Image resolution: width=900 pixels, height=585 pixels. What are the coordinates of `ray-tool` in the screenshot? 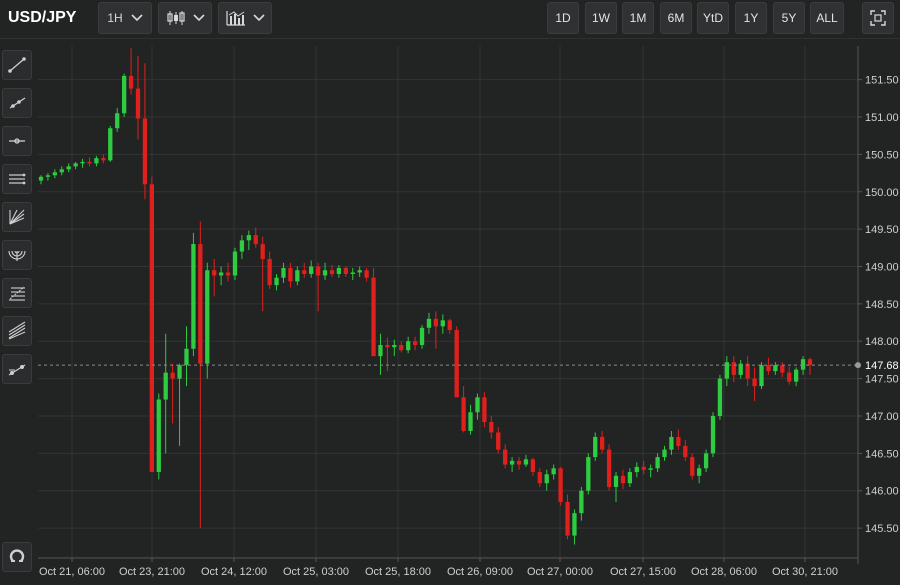 It's located at (17, 103).